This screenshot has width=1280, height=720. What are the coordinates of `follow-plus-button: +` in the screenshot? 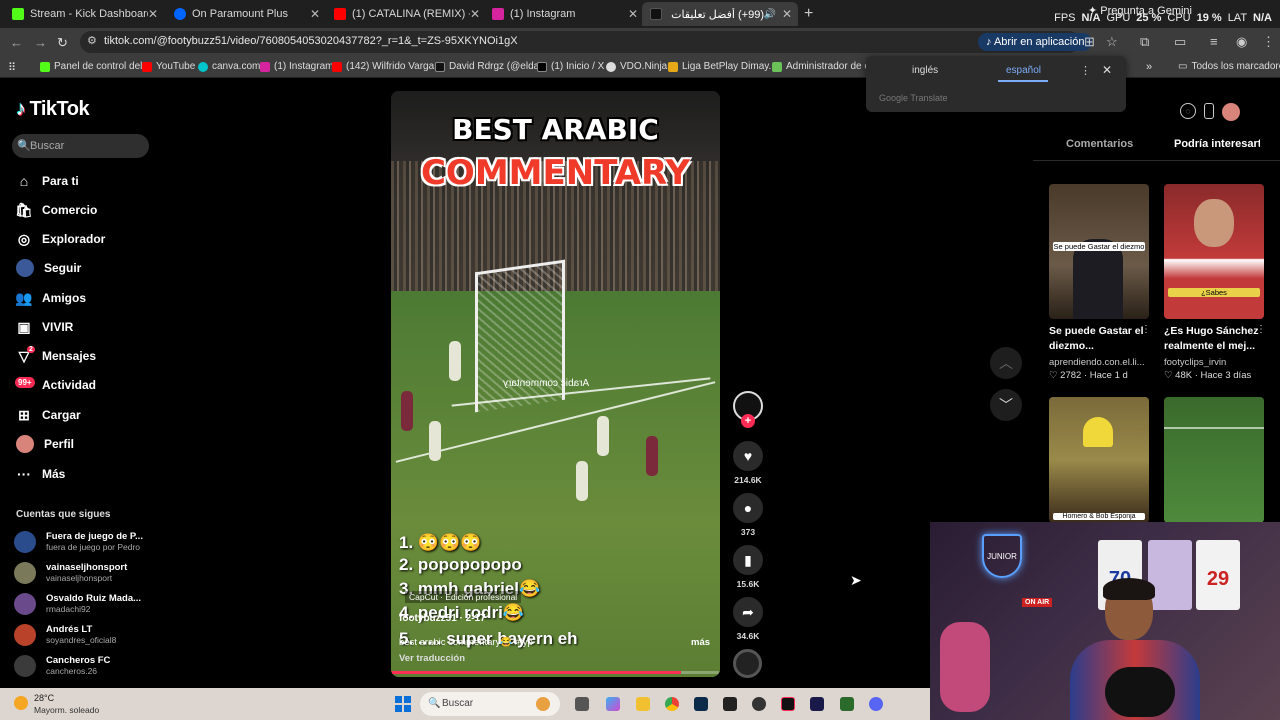 It's located at (748, 421).